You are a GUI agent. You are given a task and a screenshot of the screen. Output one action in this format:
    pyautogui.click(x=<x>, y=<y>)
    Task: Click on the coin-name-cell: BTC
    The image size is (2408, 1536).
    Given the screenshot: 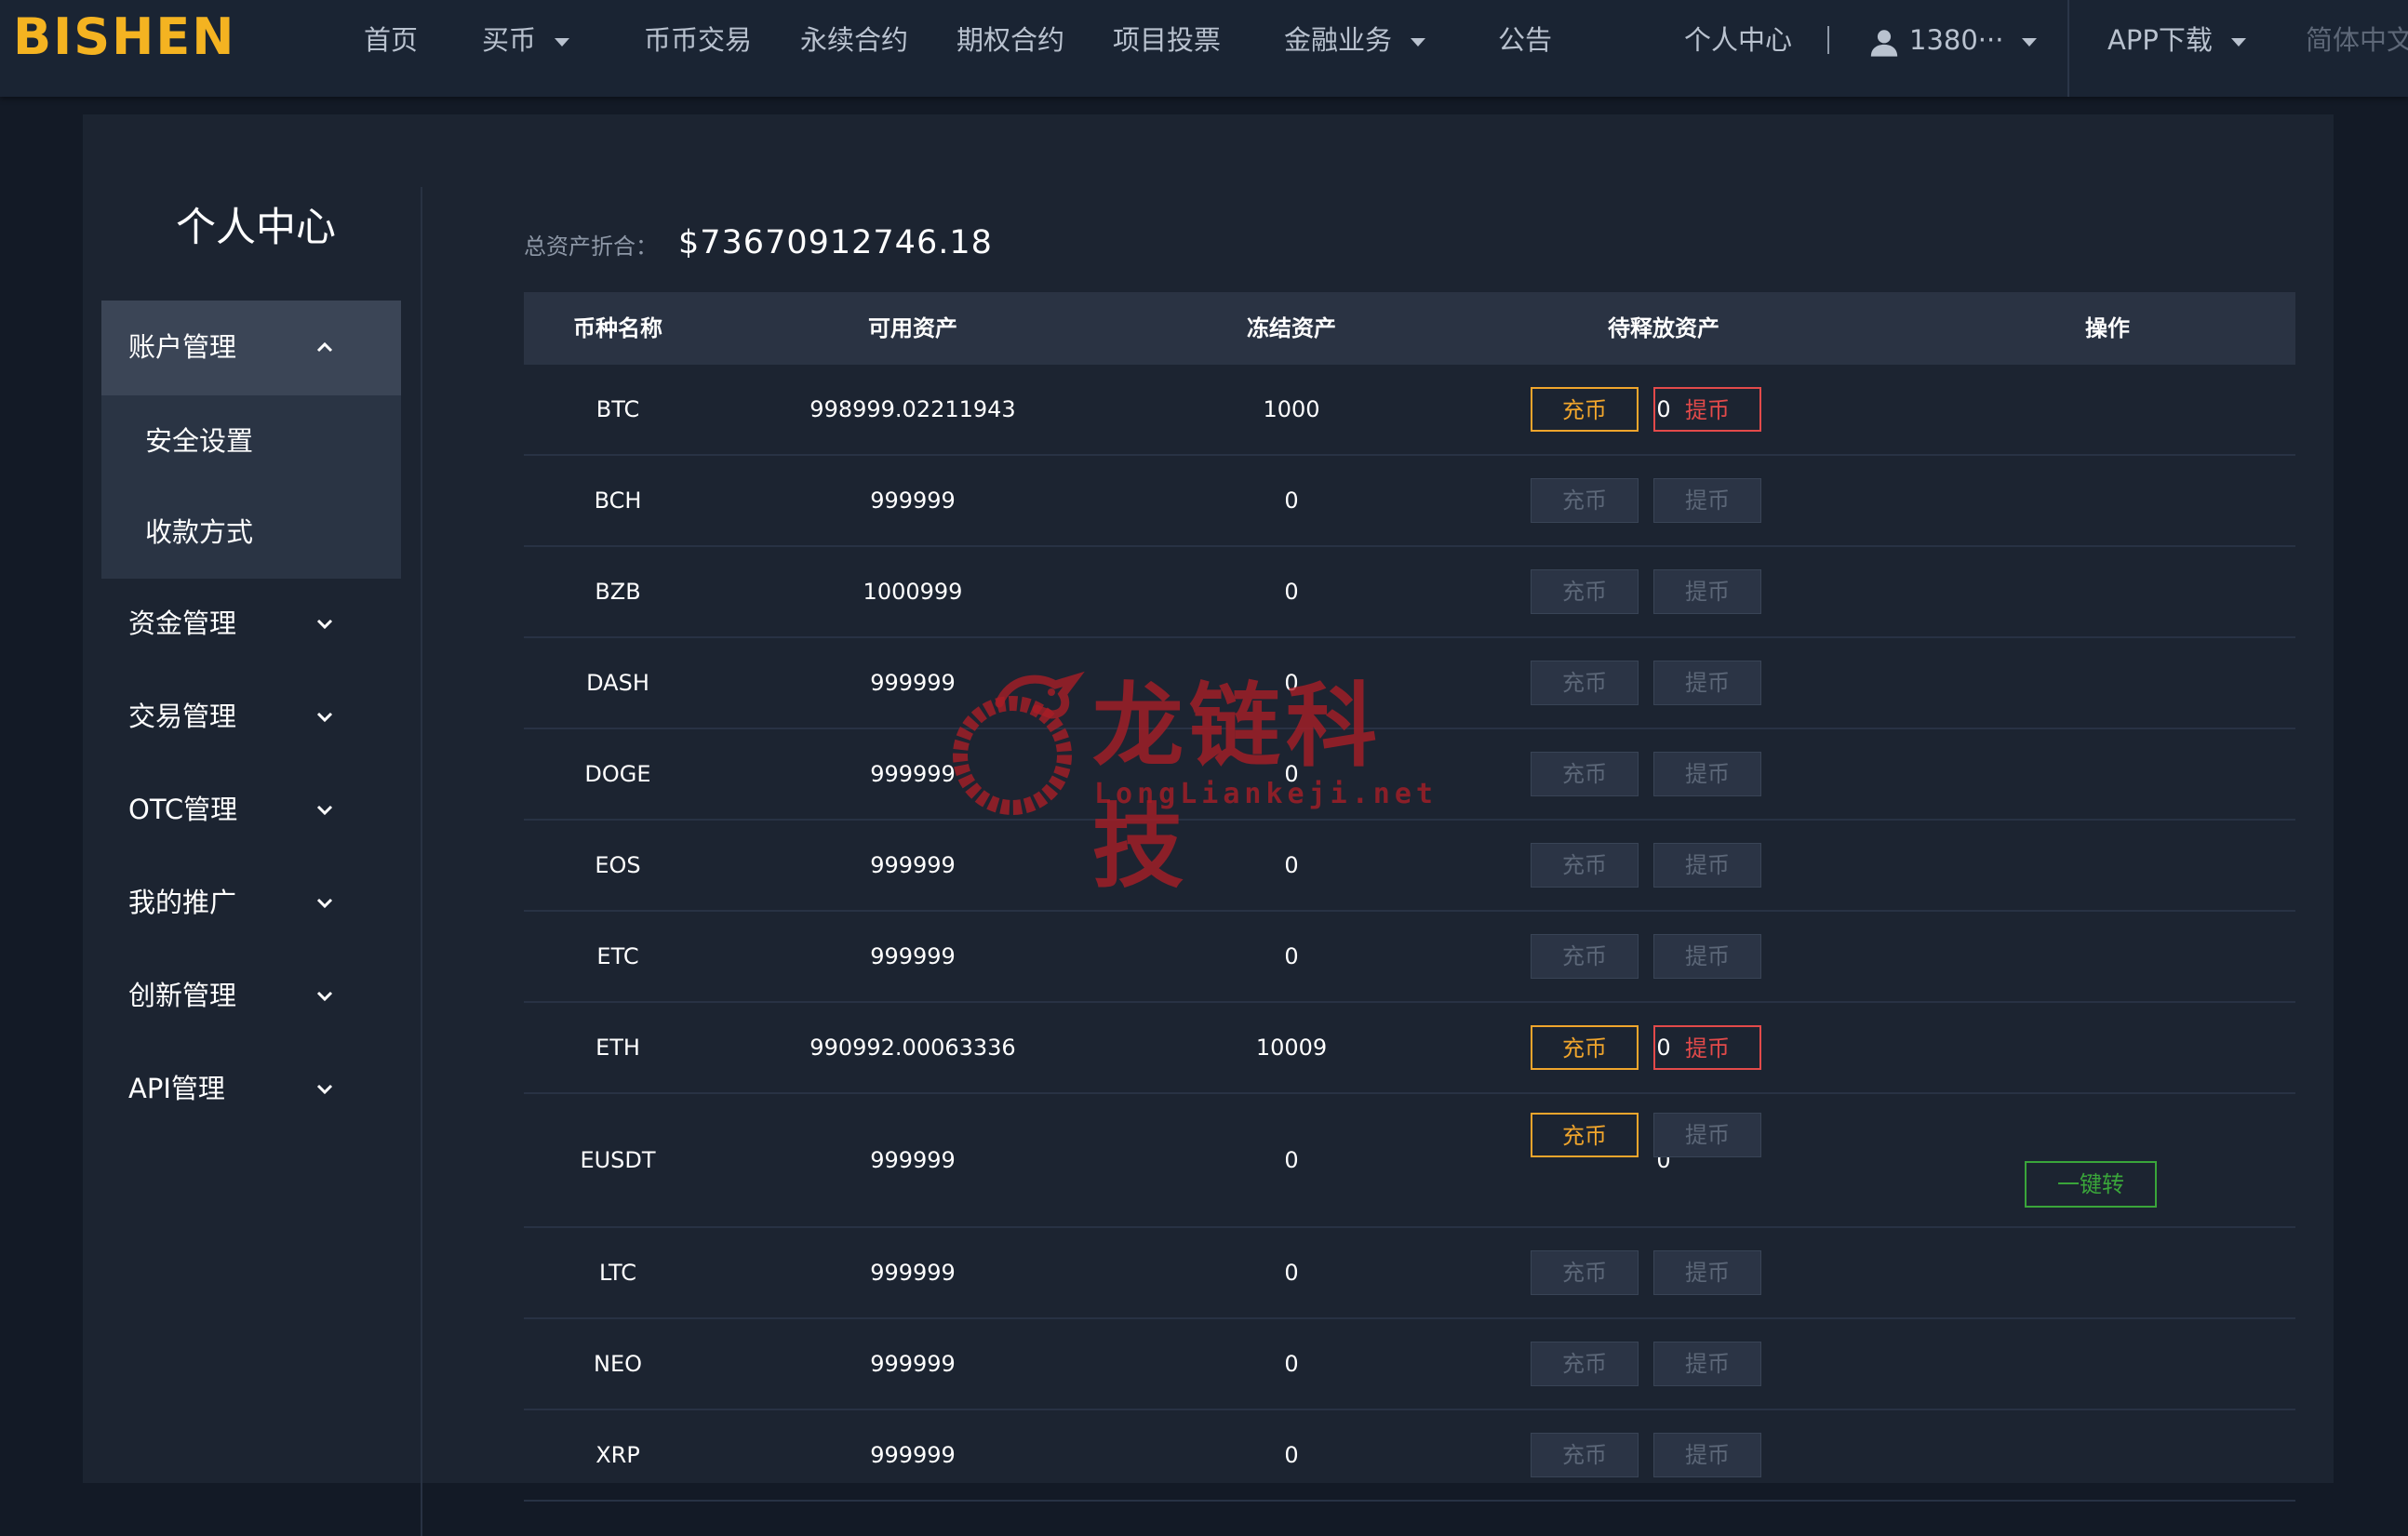 What is the action you would take?
    pyautogui.click(x=617, y=409)
    